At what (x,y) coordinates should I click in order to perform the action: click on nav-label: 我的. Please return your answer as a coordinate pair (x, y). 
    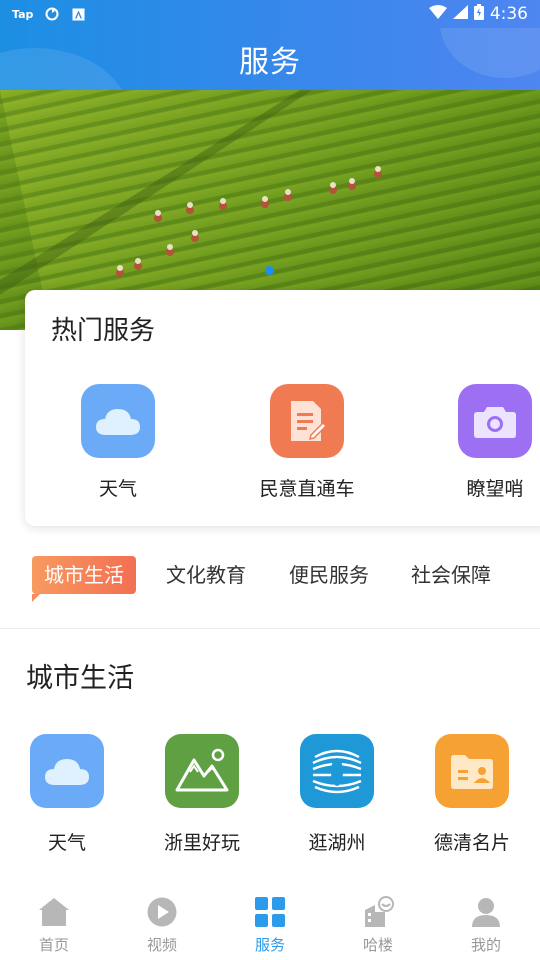
    Looking at the image, I should click on (485, 945).